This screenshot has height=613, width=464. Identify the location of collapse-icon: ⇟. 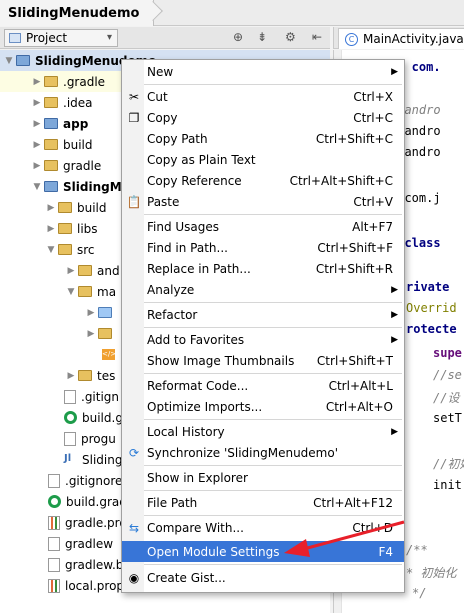
(262, 37).